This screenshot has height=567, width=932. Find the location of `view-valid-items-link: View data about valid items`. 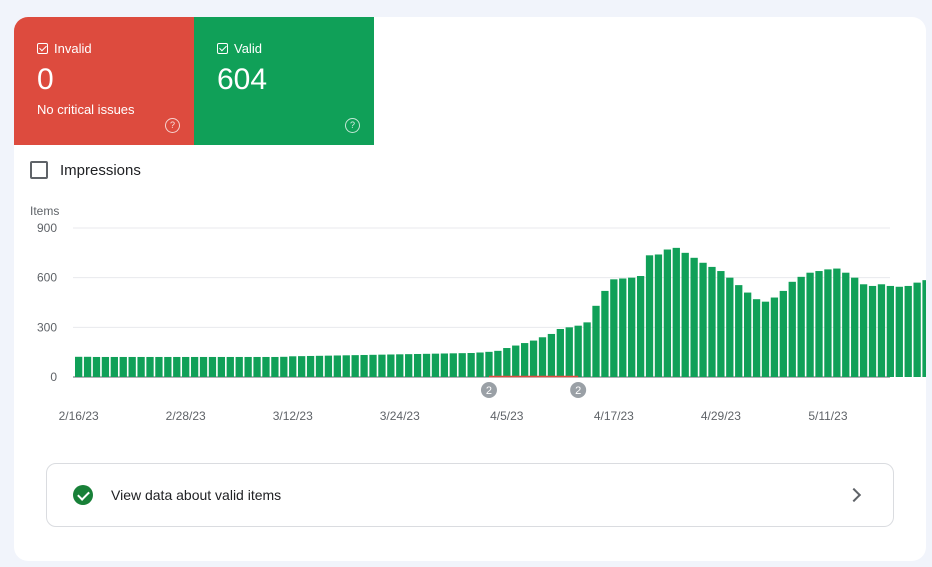

view-valid-items-link: View data about valid items is located at coordinates (470, 495).